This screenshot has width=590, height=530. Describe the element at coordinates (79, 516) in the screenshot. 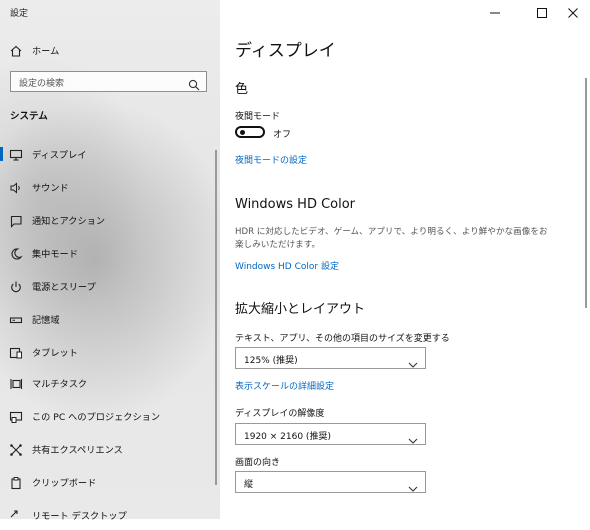

I see `sidebar-item-label: リモート デスクトップ` at that location.